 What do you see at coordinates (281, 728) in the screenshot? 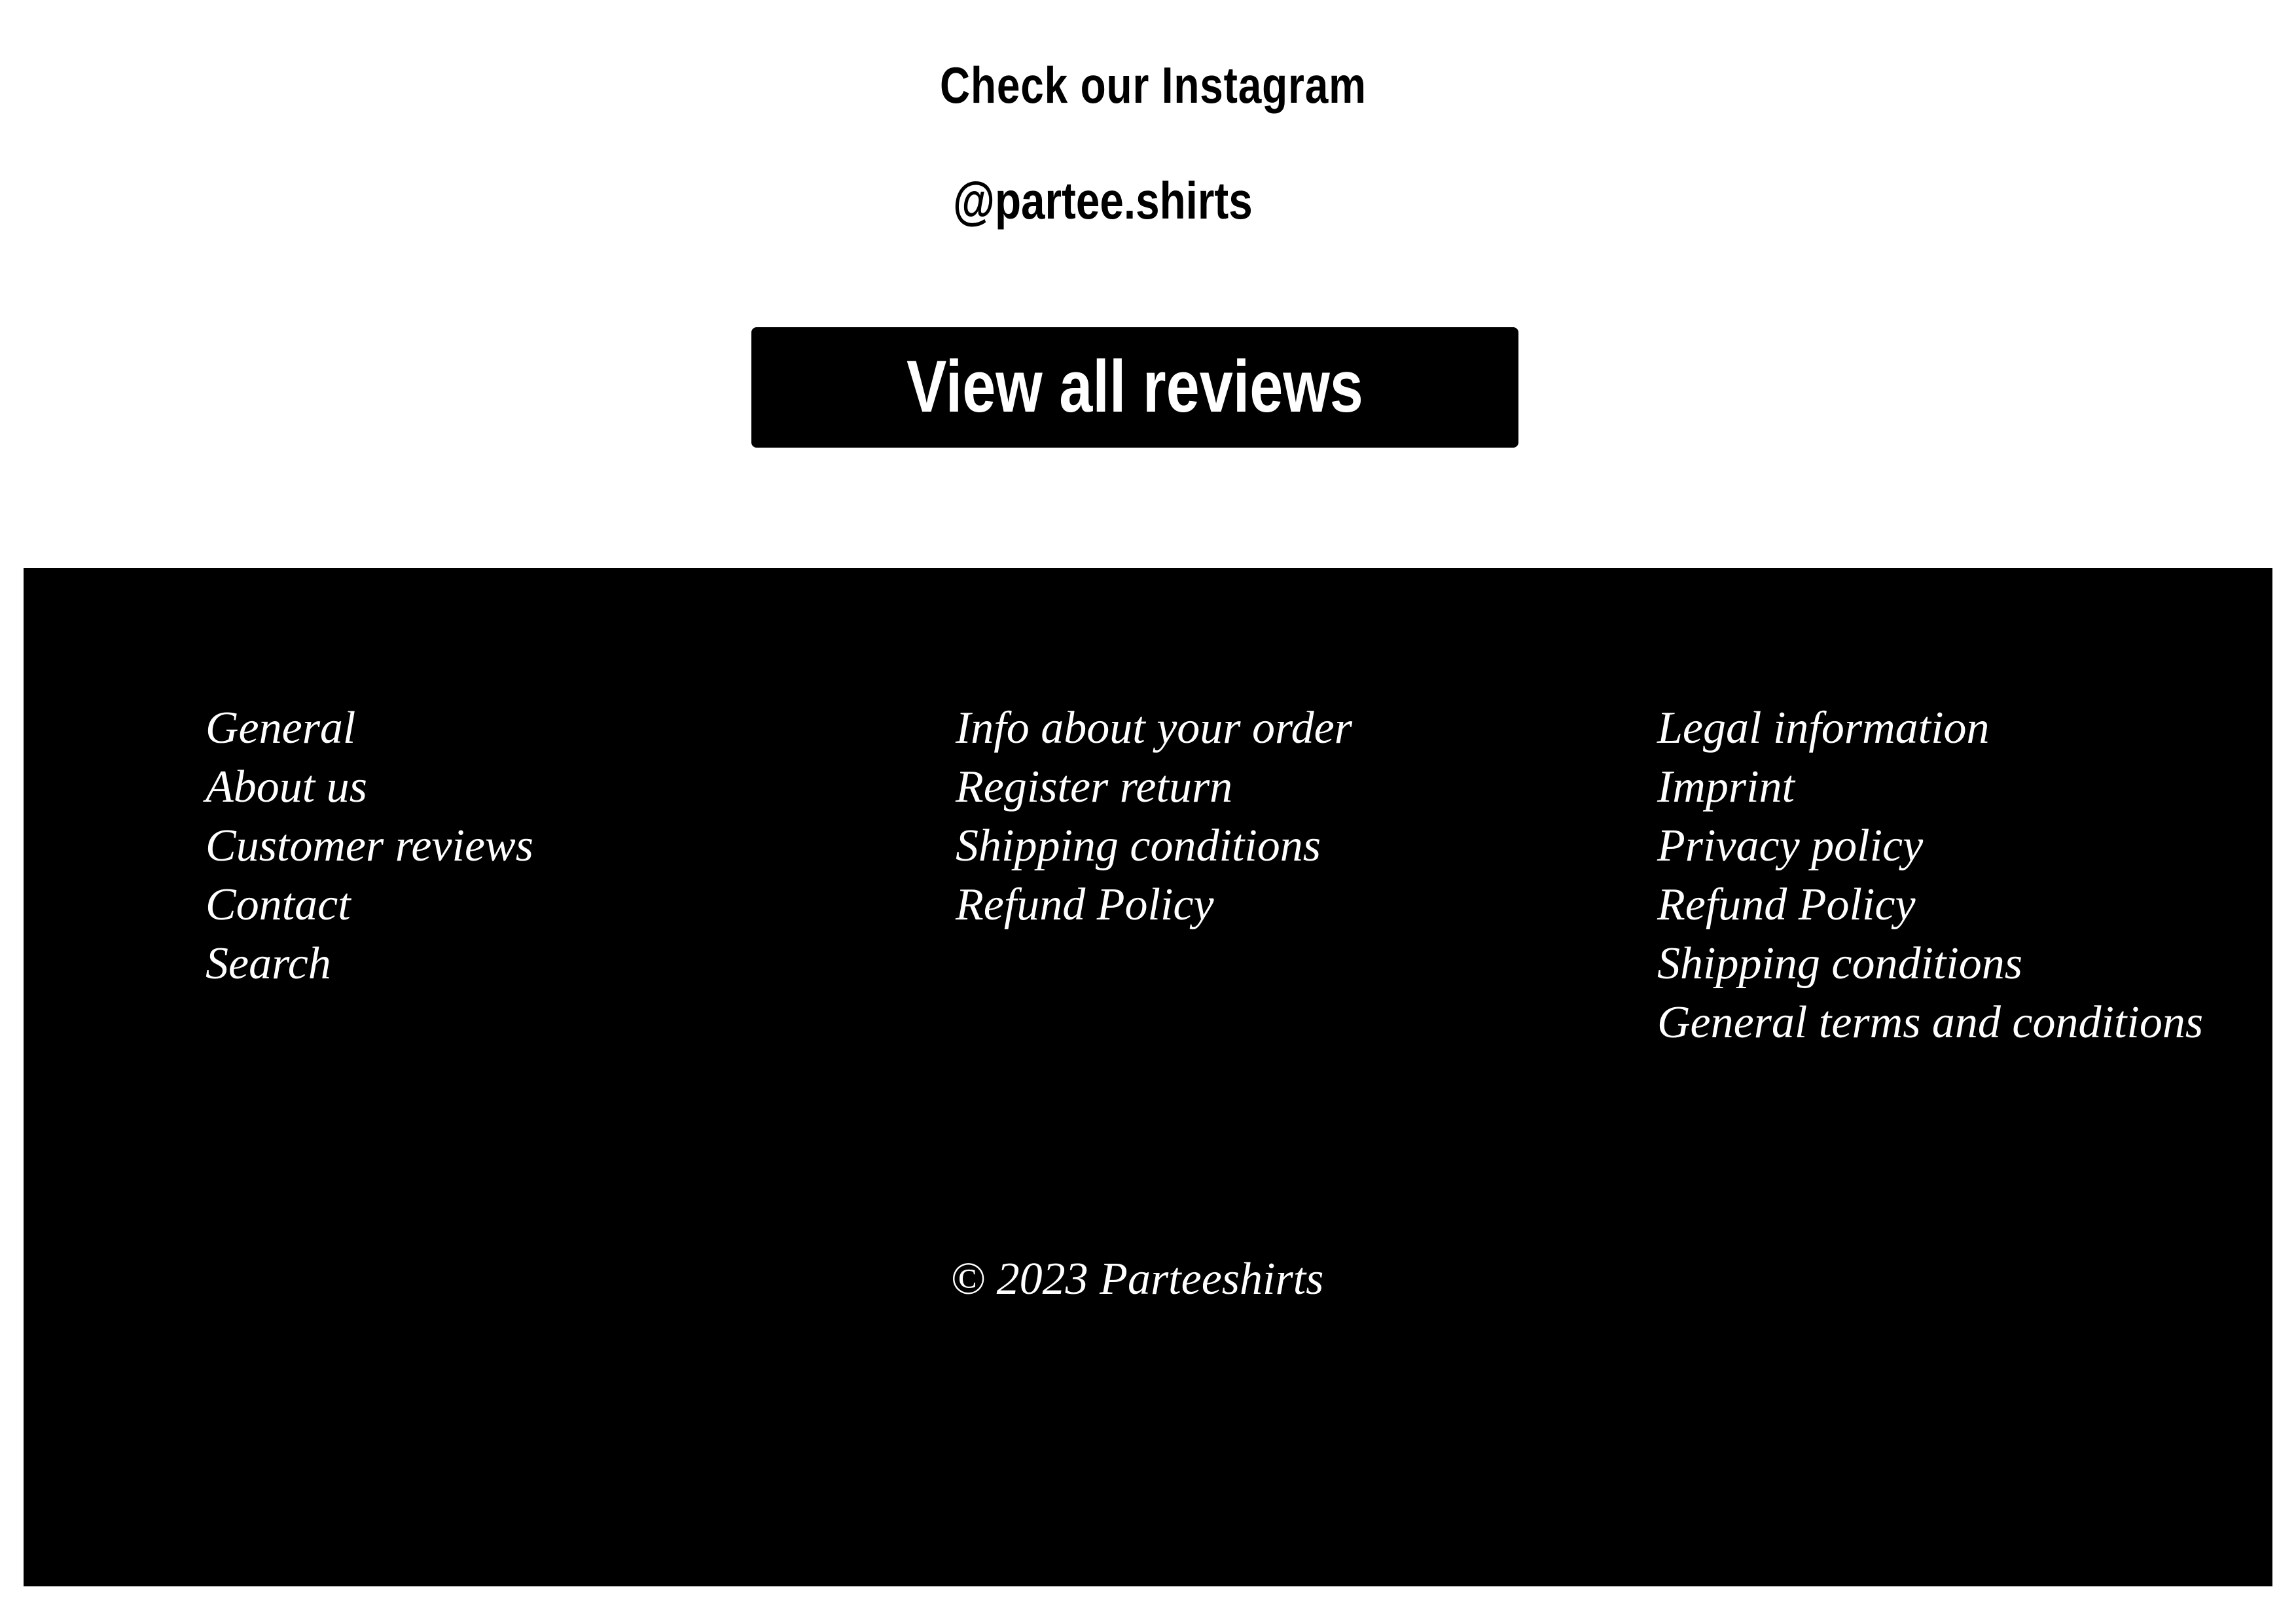
I see `footer-heading-general: General` at bounding box center [281, 728].